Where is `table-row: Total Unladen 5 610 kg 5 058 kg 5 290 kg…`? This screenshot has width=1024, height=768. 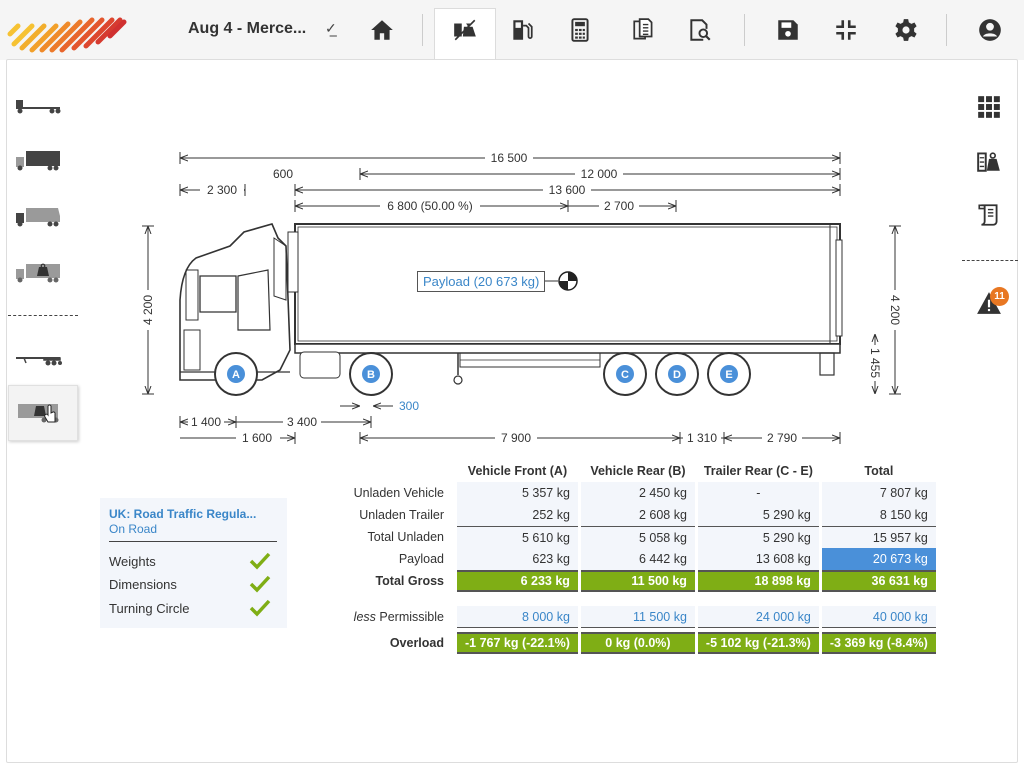
table-row: Total Unladen 5 610 kg 5 058 kg 5 290 kg… is located at coordinates (637, 537).